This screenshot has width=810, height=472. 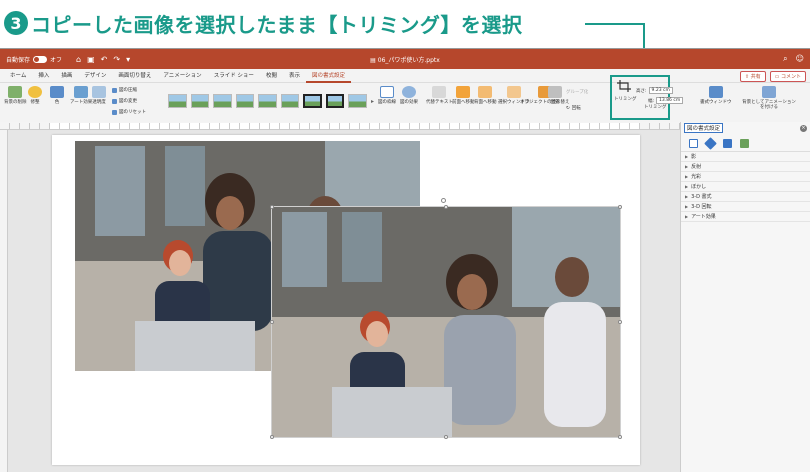 What do you see at coordinates (710, 143) in the screenshot?
I see `effects-icon` at bounding box center [710, 143].